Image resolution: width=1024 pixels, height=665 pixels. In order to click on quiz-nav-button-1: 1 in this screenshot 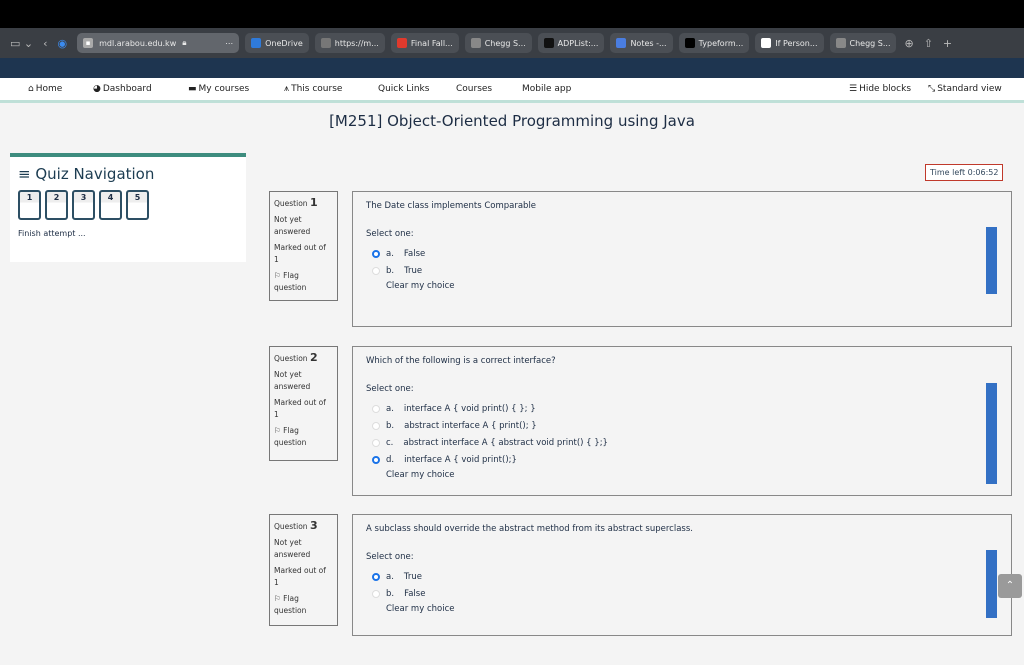, I will do `click(29, 205)`.